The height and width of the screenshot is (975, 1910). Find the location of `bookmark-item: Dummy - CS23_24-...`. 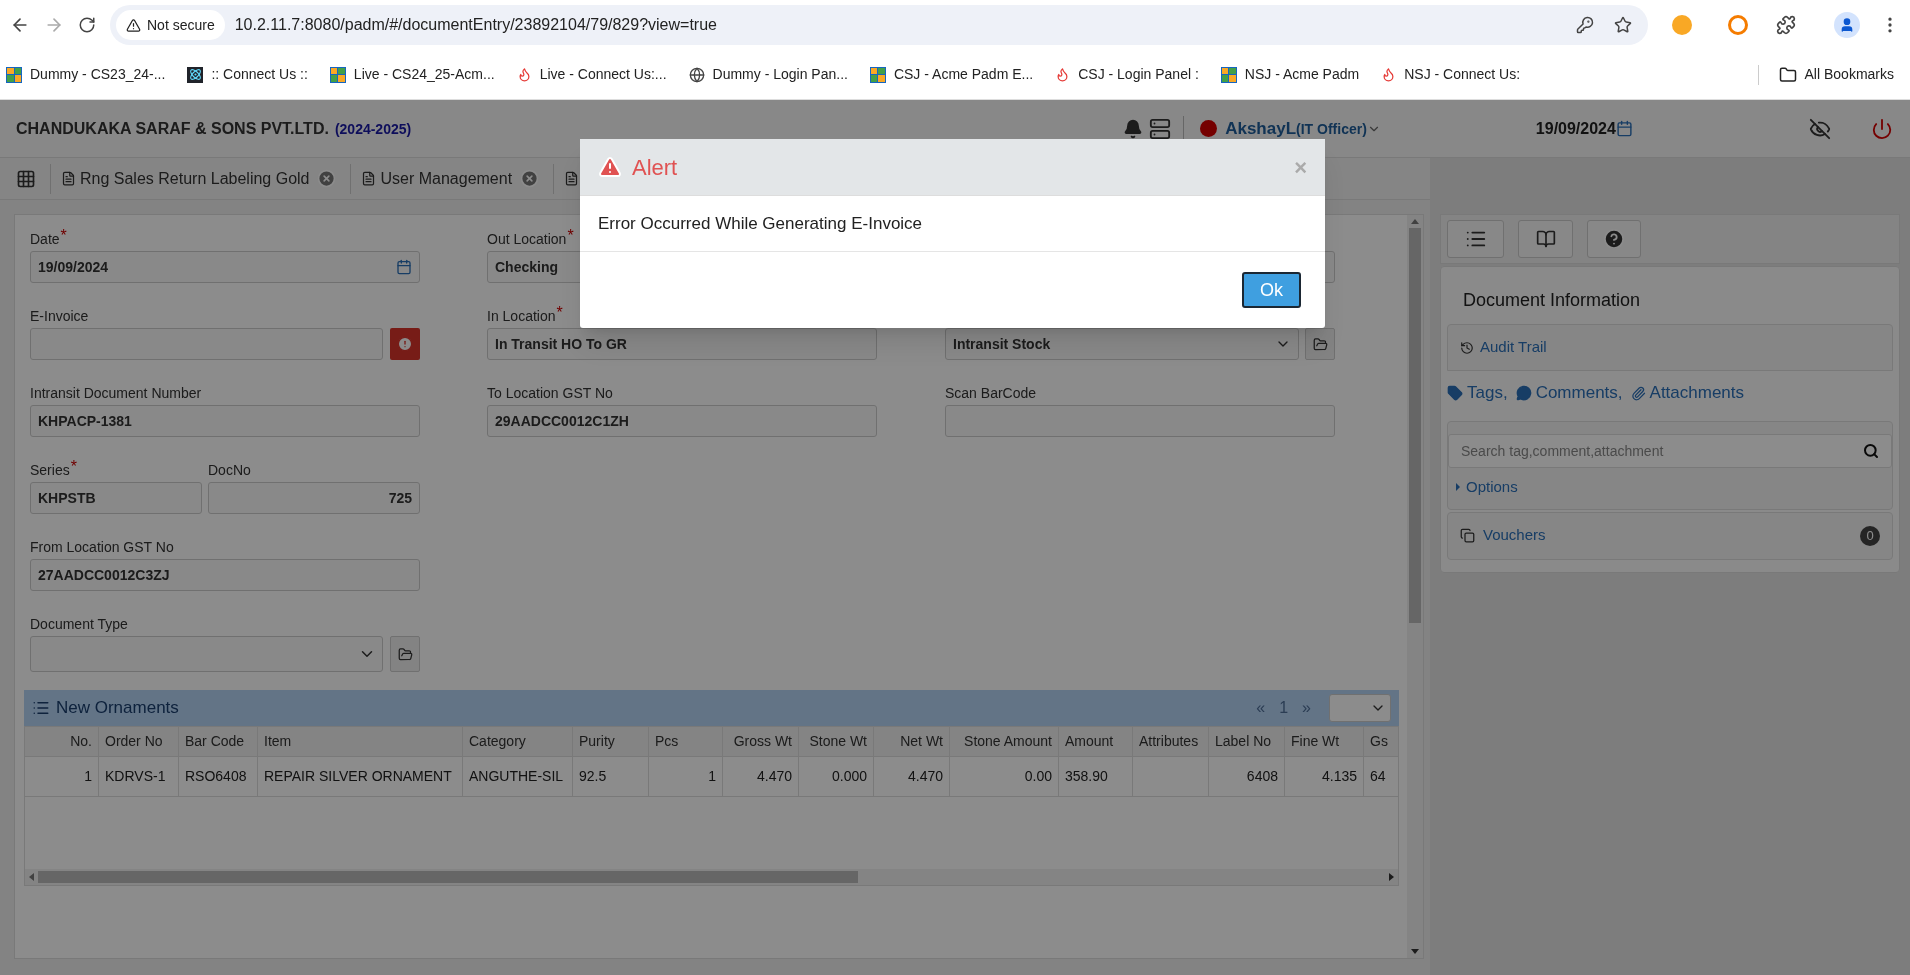

bookmark-item: Dummy - CS23_24-... is located at coordinates (86, 74).